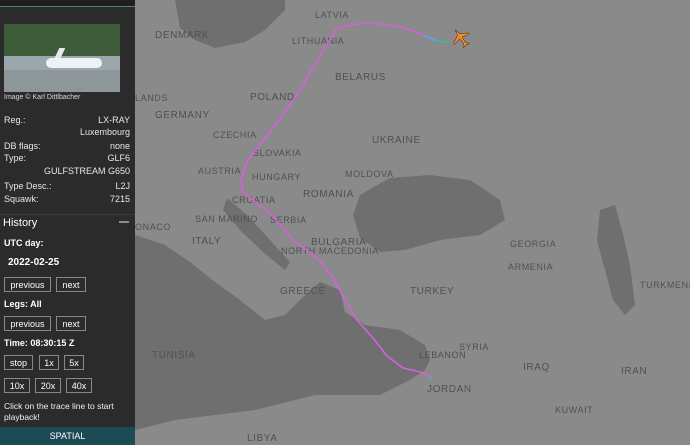 This screenshot has width=690, height=445. Describe the element at coordinates (634, 371) in the screenshot. I see `map-label-iran: IRAN` at that location.